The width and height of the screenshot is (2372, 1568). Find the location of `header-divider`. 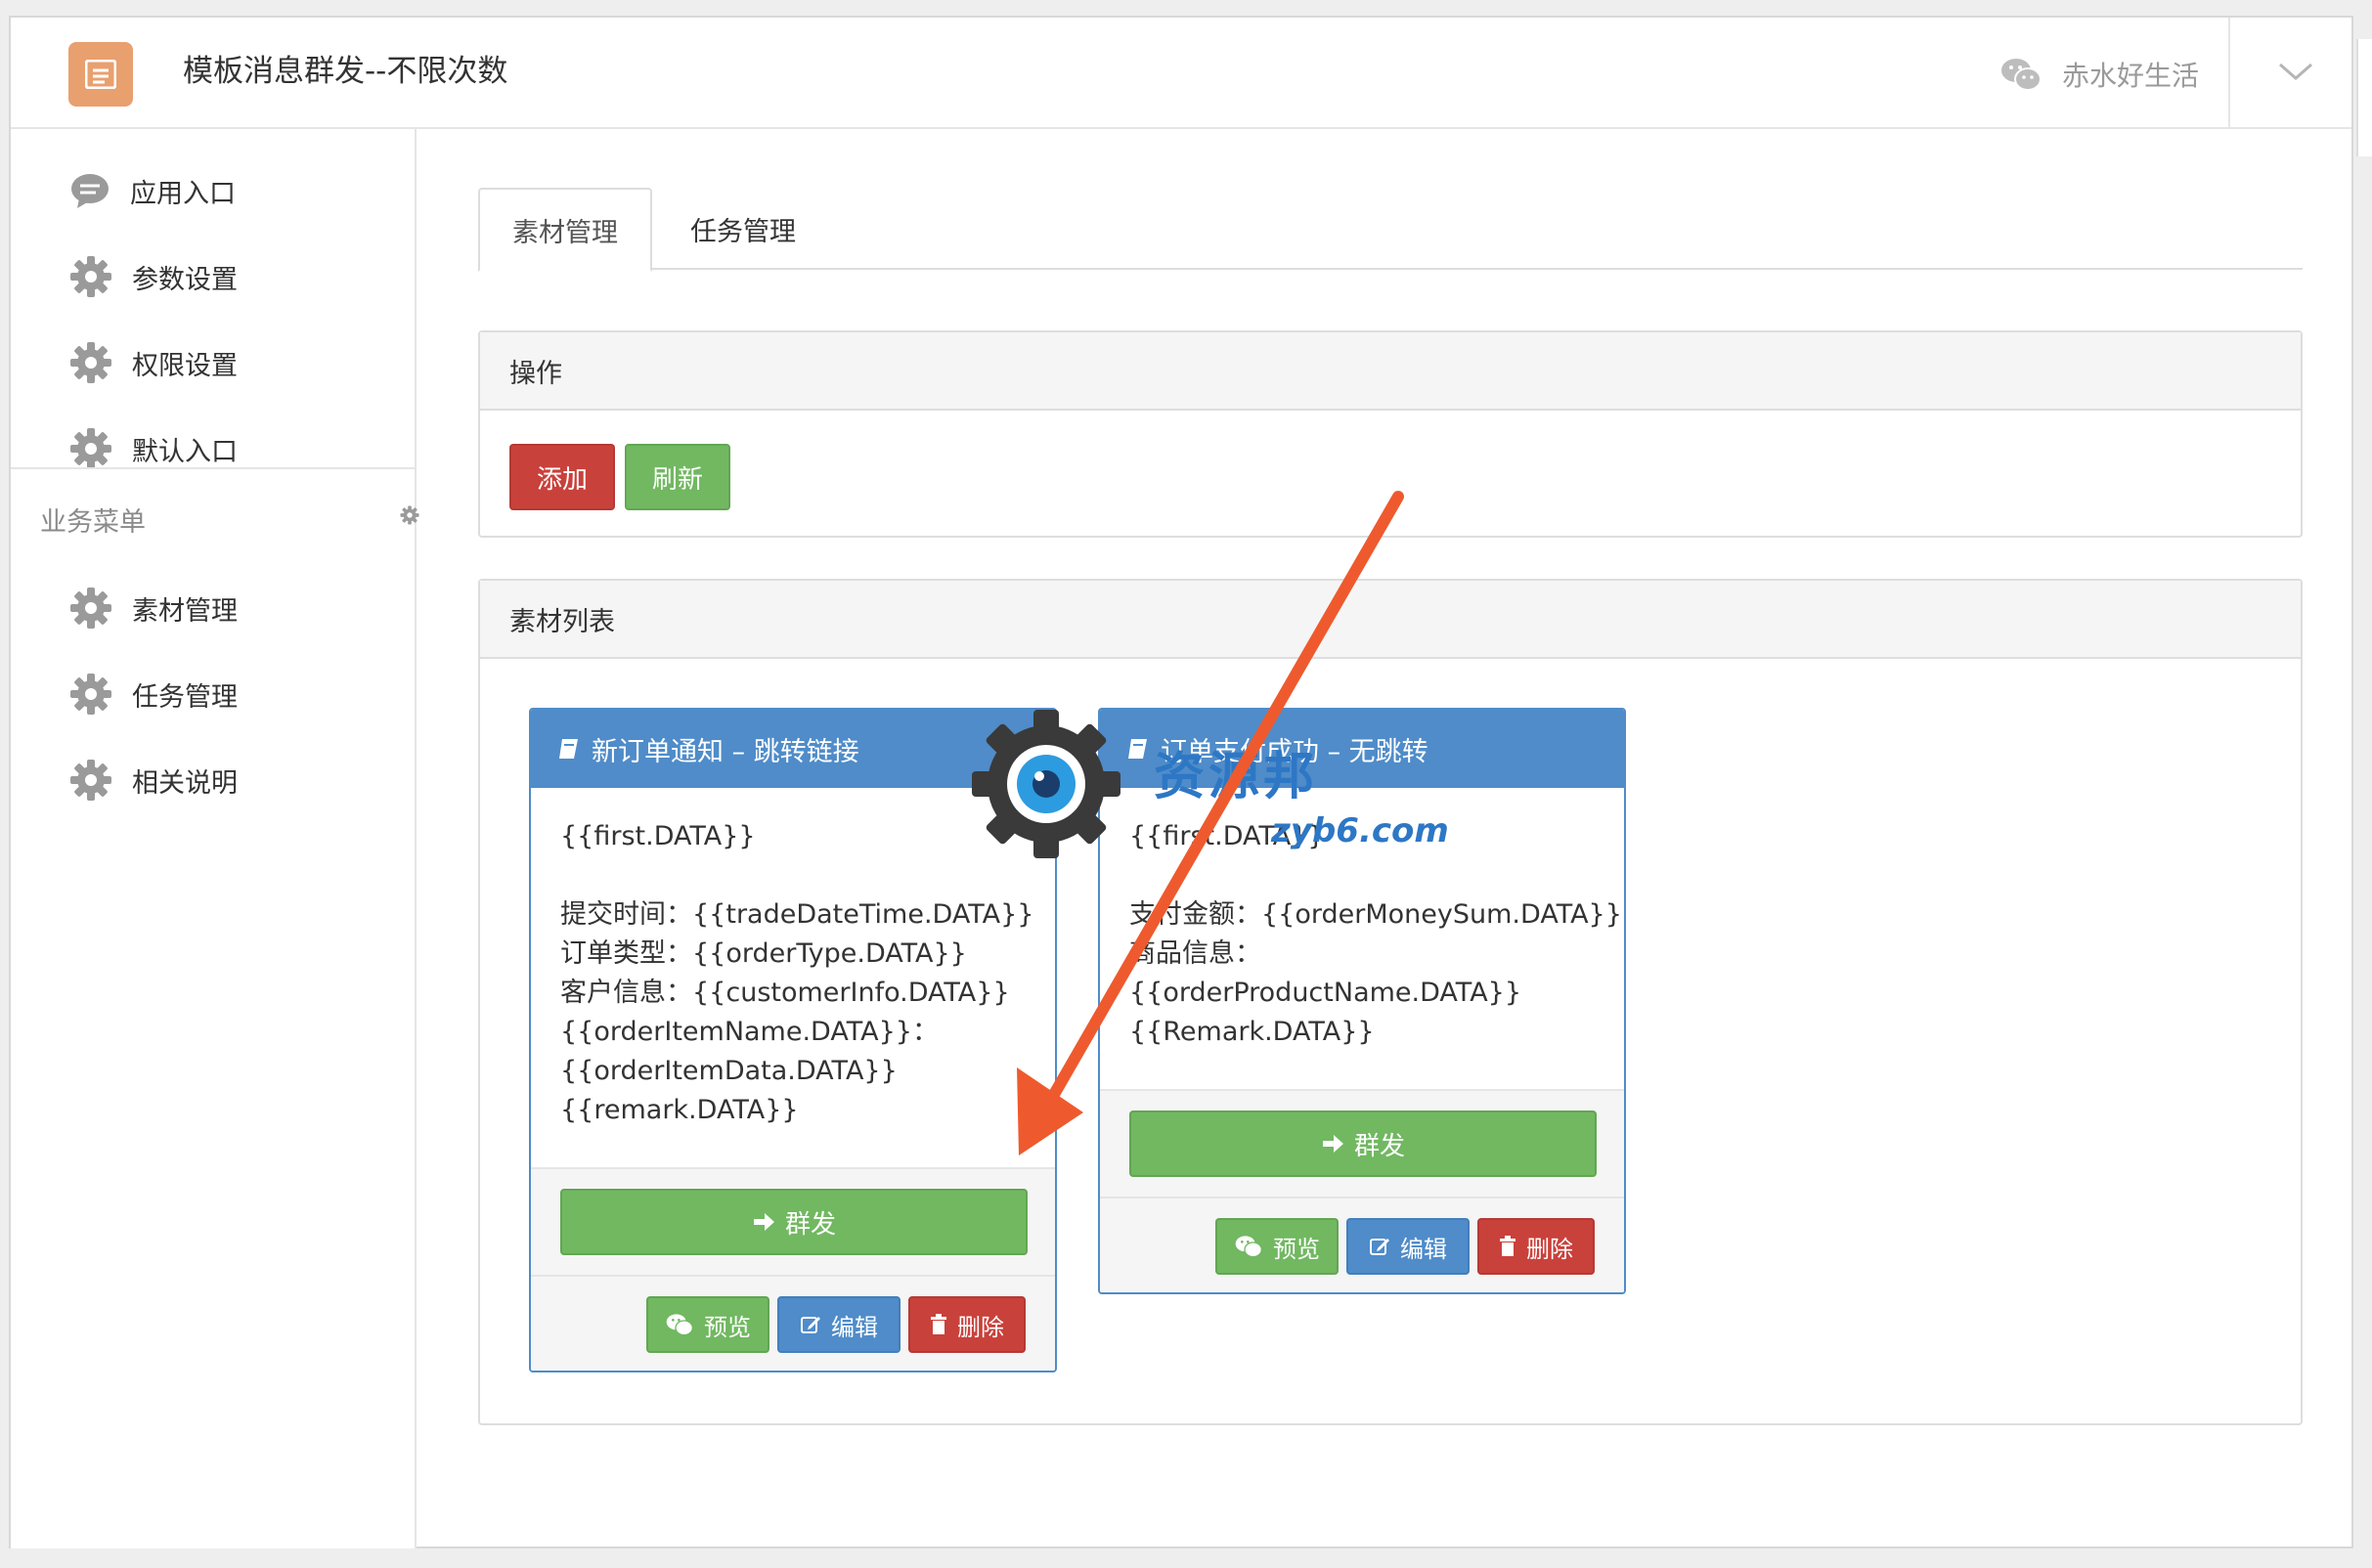

header-divider is located at coordinates (2229, 74).